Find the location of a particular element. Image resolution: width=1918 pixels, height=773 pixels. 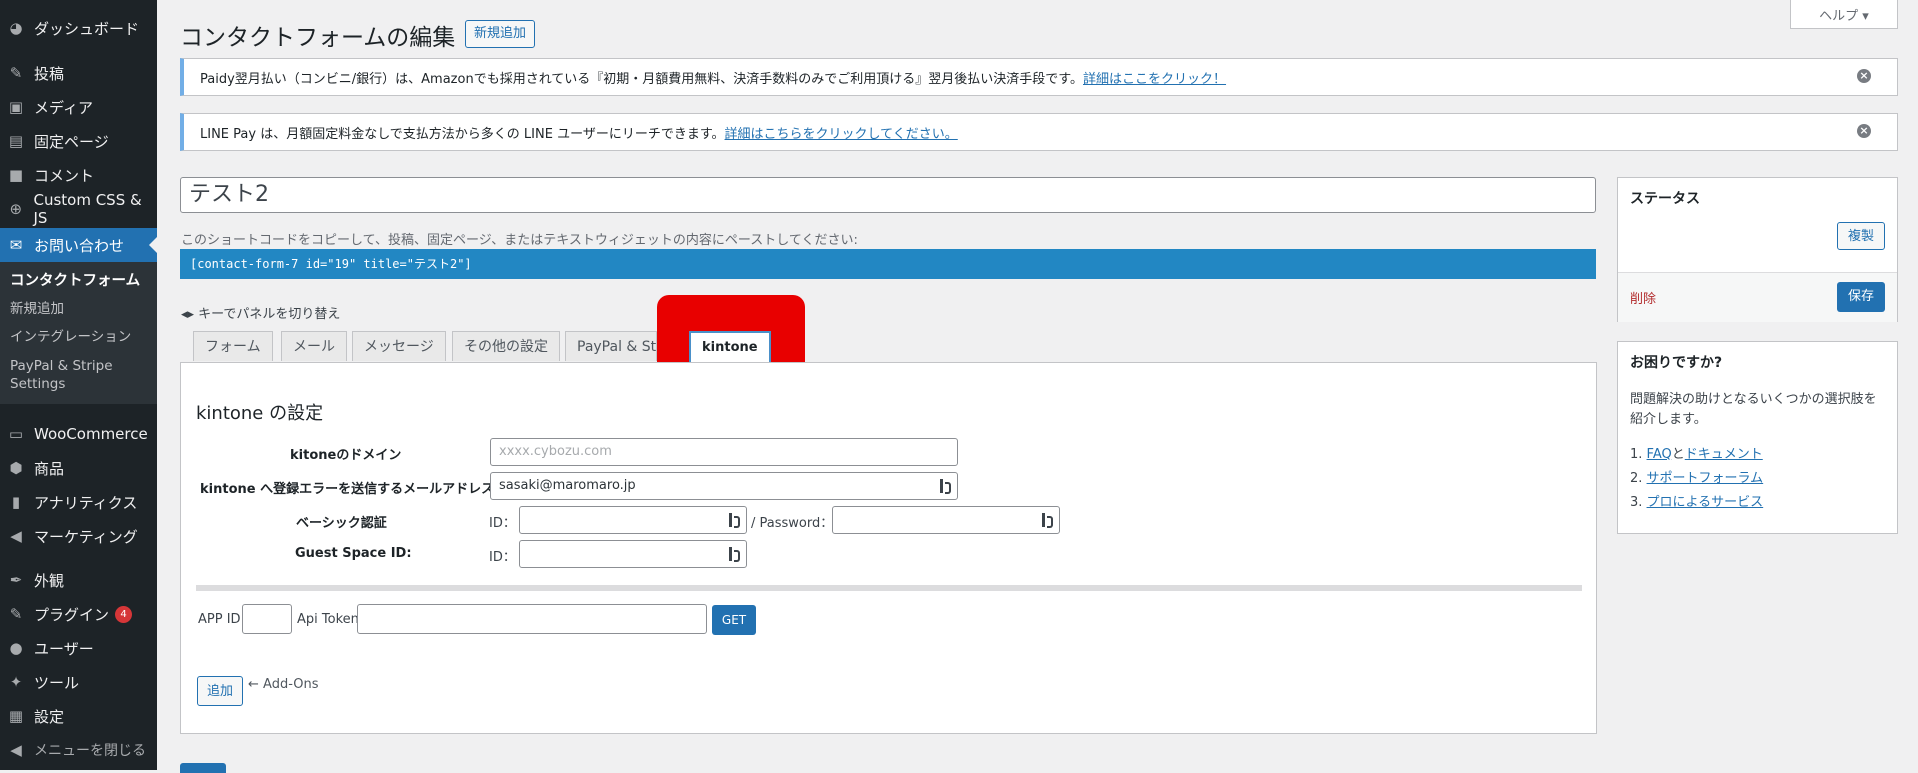

basic-auth-id-input is located at coordinates (633, 520).